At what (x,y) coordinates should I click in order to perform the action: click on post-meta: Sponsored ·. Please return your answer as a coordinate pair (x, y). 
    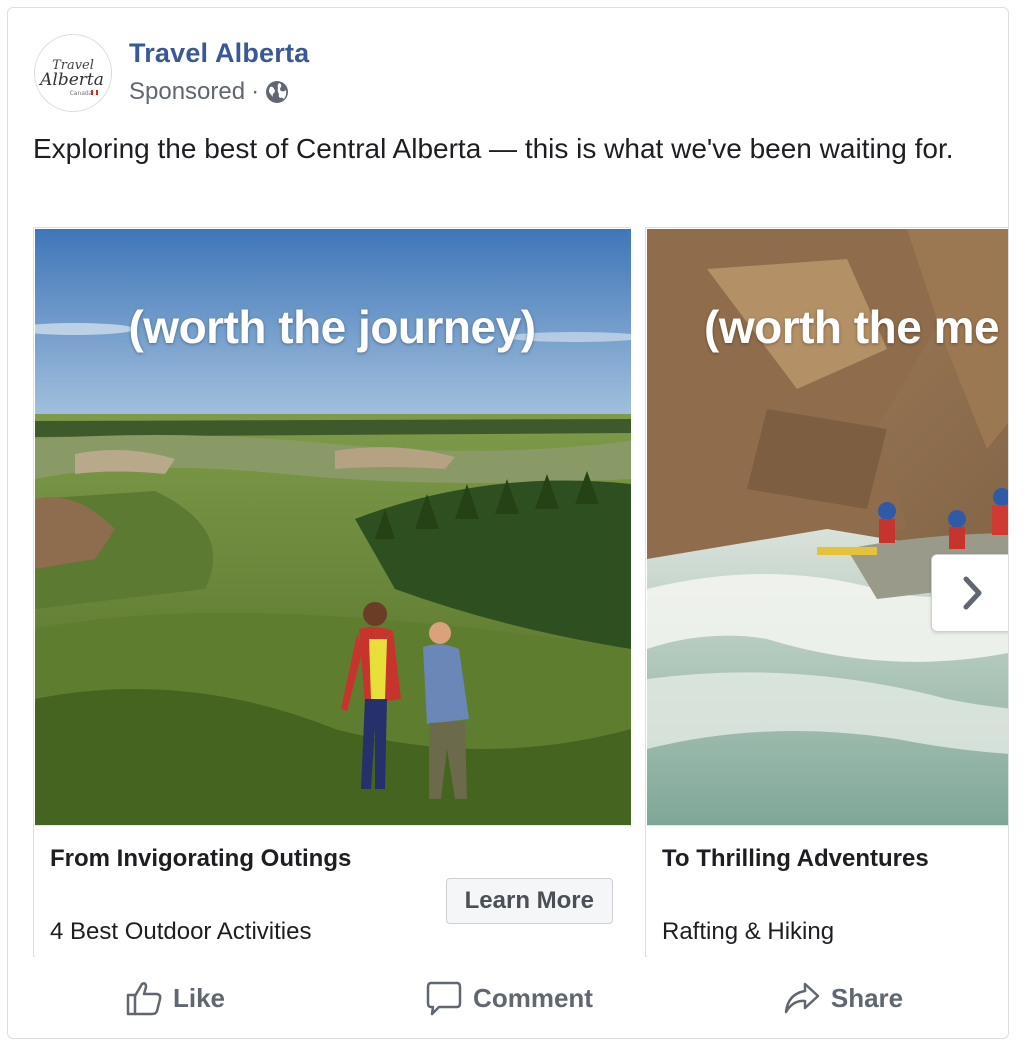
    Looking at the image, I should click on (209, 92).